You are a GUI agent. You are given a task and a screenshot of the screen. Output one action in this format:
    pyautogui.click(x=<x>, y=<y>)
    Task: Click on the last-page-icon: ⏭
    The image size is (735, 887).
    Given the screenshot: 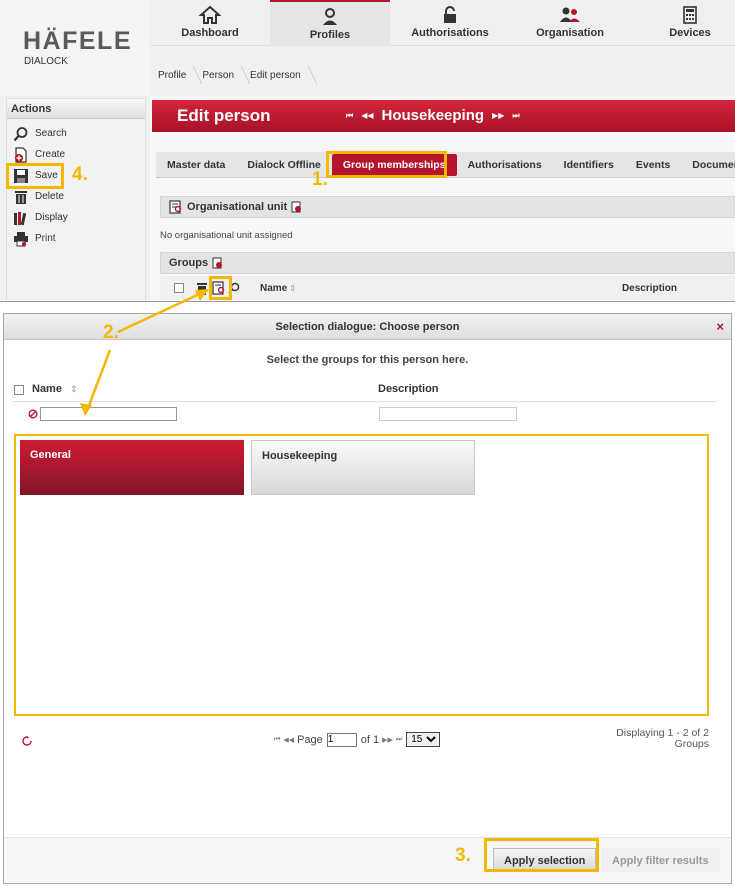 What is the action you would take?
    pyautogui.click(x=399, y=740)
    